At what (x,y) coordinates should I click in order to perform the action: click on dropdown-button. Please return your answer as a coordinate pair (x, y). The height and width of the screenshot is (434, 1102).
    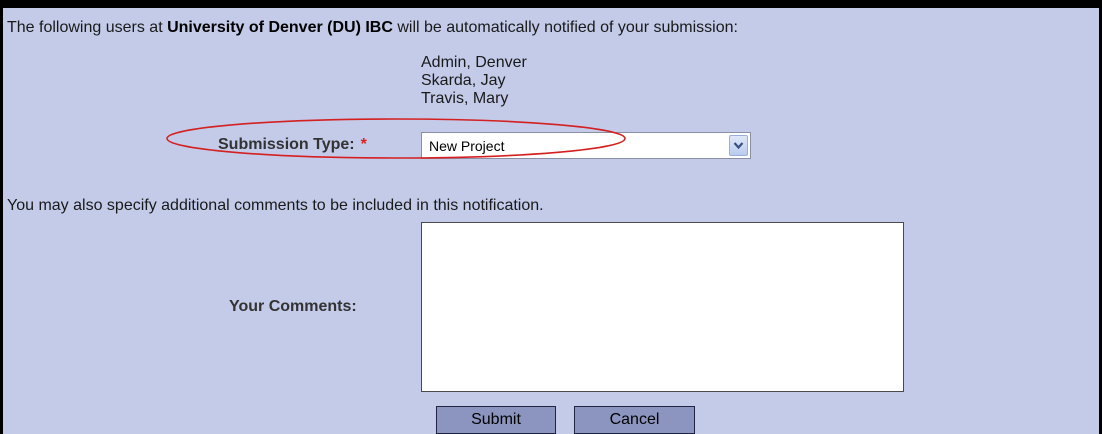
    Looking at the image, I should click on (738, 145).